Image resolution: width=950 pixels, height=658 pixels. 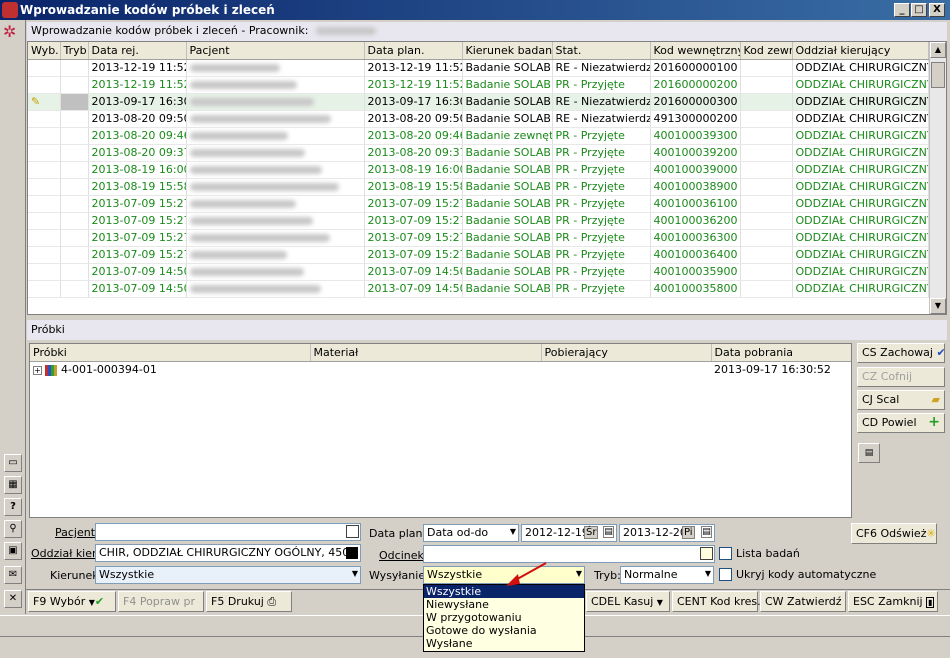 I want to click on save-button: CS Zachowaj ✔, so click(x=901, y=353).